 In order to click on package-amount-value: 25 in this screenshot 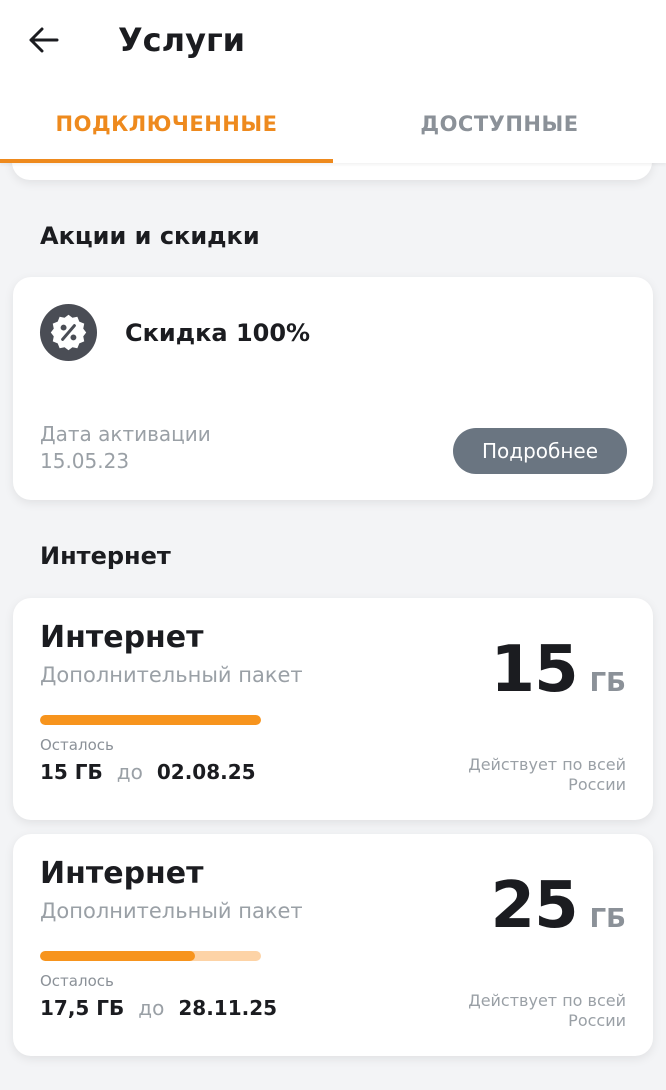, I will do `click(534, 906)`.